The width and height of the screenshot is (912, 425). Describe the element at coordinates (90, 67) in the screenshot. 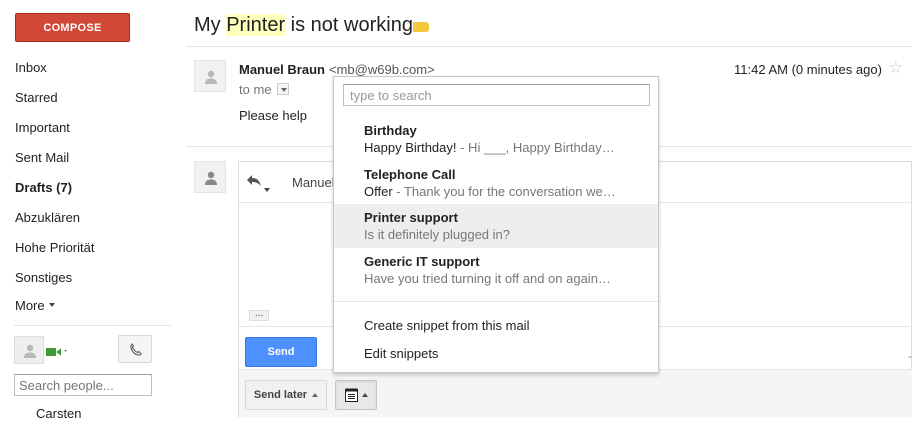

I see `sidebar-item-inbox: Inbox` at that location.